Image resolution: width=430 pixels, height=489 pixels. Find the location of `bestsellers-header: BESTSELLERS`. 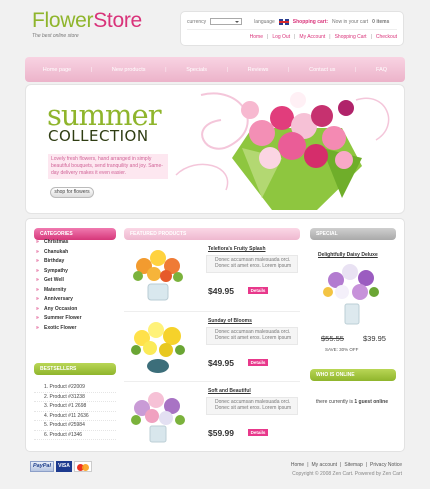

bestsellers-header: BESTSELLERS is located at coordinates (75, 369).